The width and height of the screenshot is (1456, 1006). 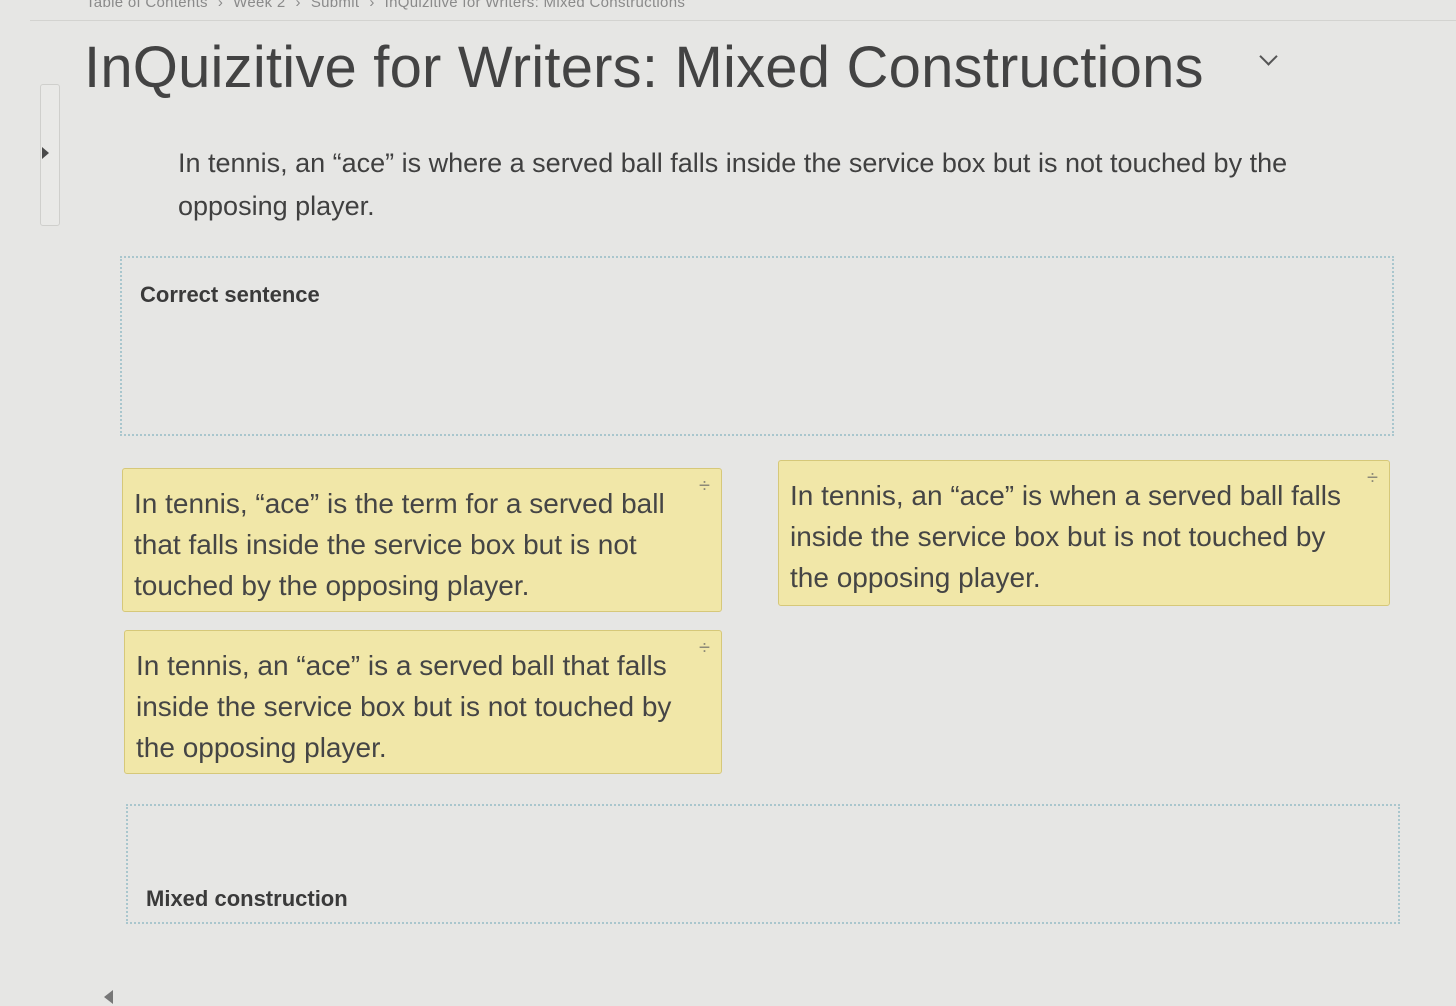 I want to click on mixed-construction-dropzone: Mixed construction, so click(x=763, y=864).